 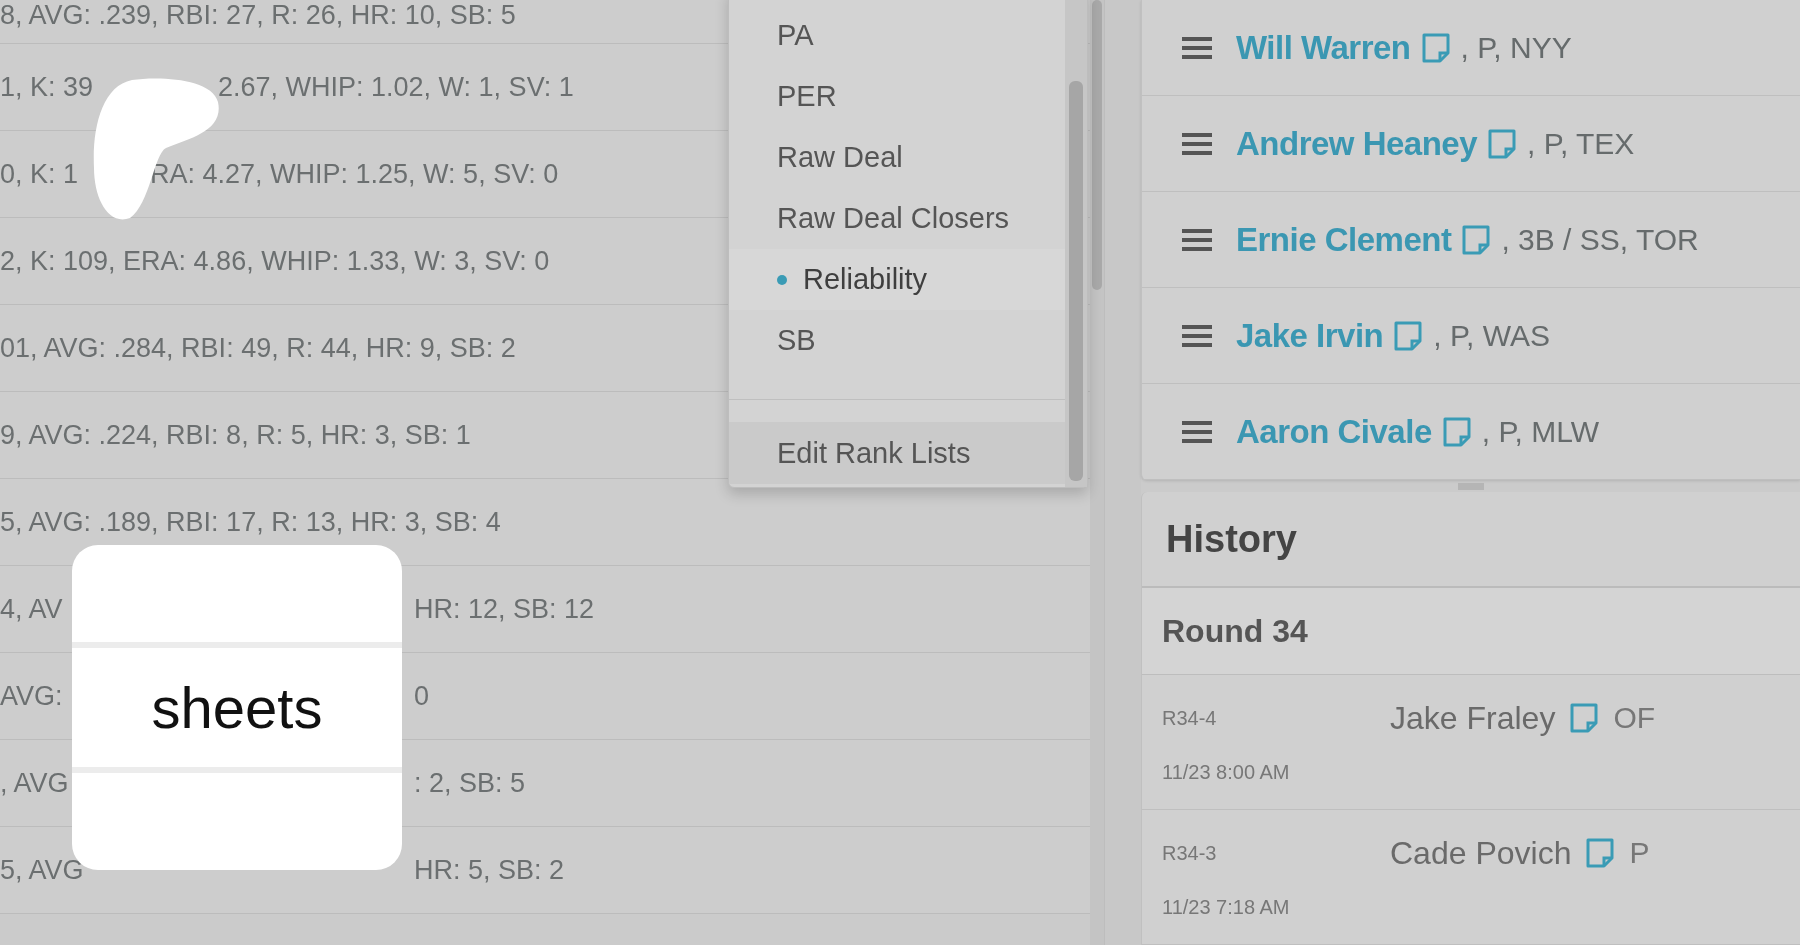 What do you see at coordinates (47, 87) in the screenshot?
I see `stat-line: 1, K: 39` at bounding box center [47, 87].